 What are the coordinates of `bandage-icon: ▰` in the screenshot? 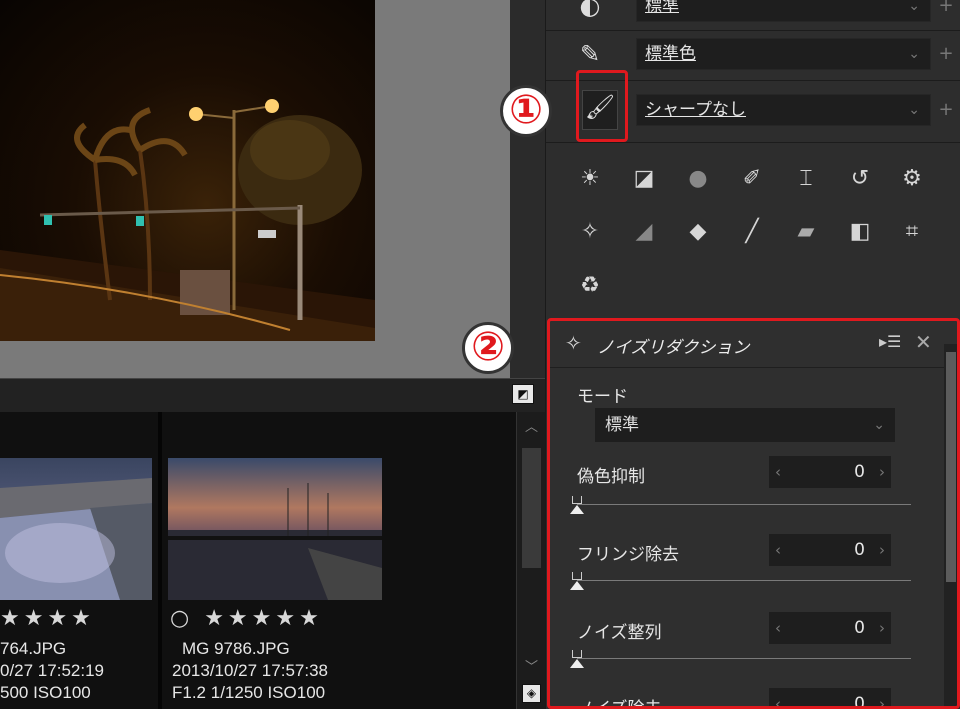 It's located at (806, 232).